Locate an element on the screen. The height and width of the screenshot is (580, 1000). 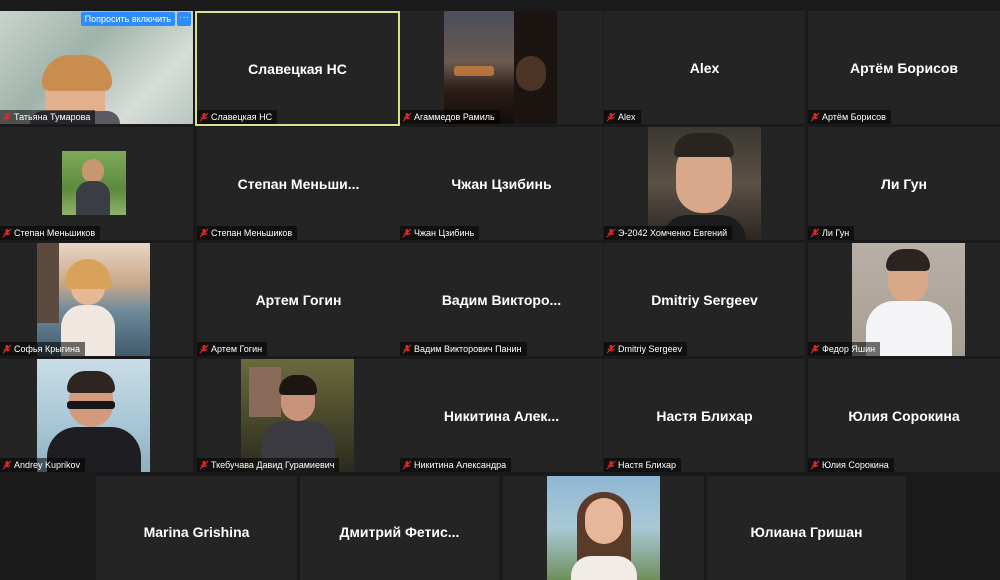
participant-label: Andrey Kuprikov is located at coordinates (43, 465).